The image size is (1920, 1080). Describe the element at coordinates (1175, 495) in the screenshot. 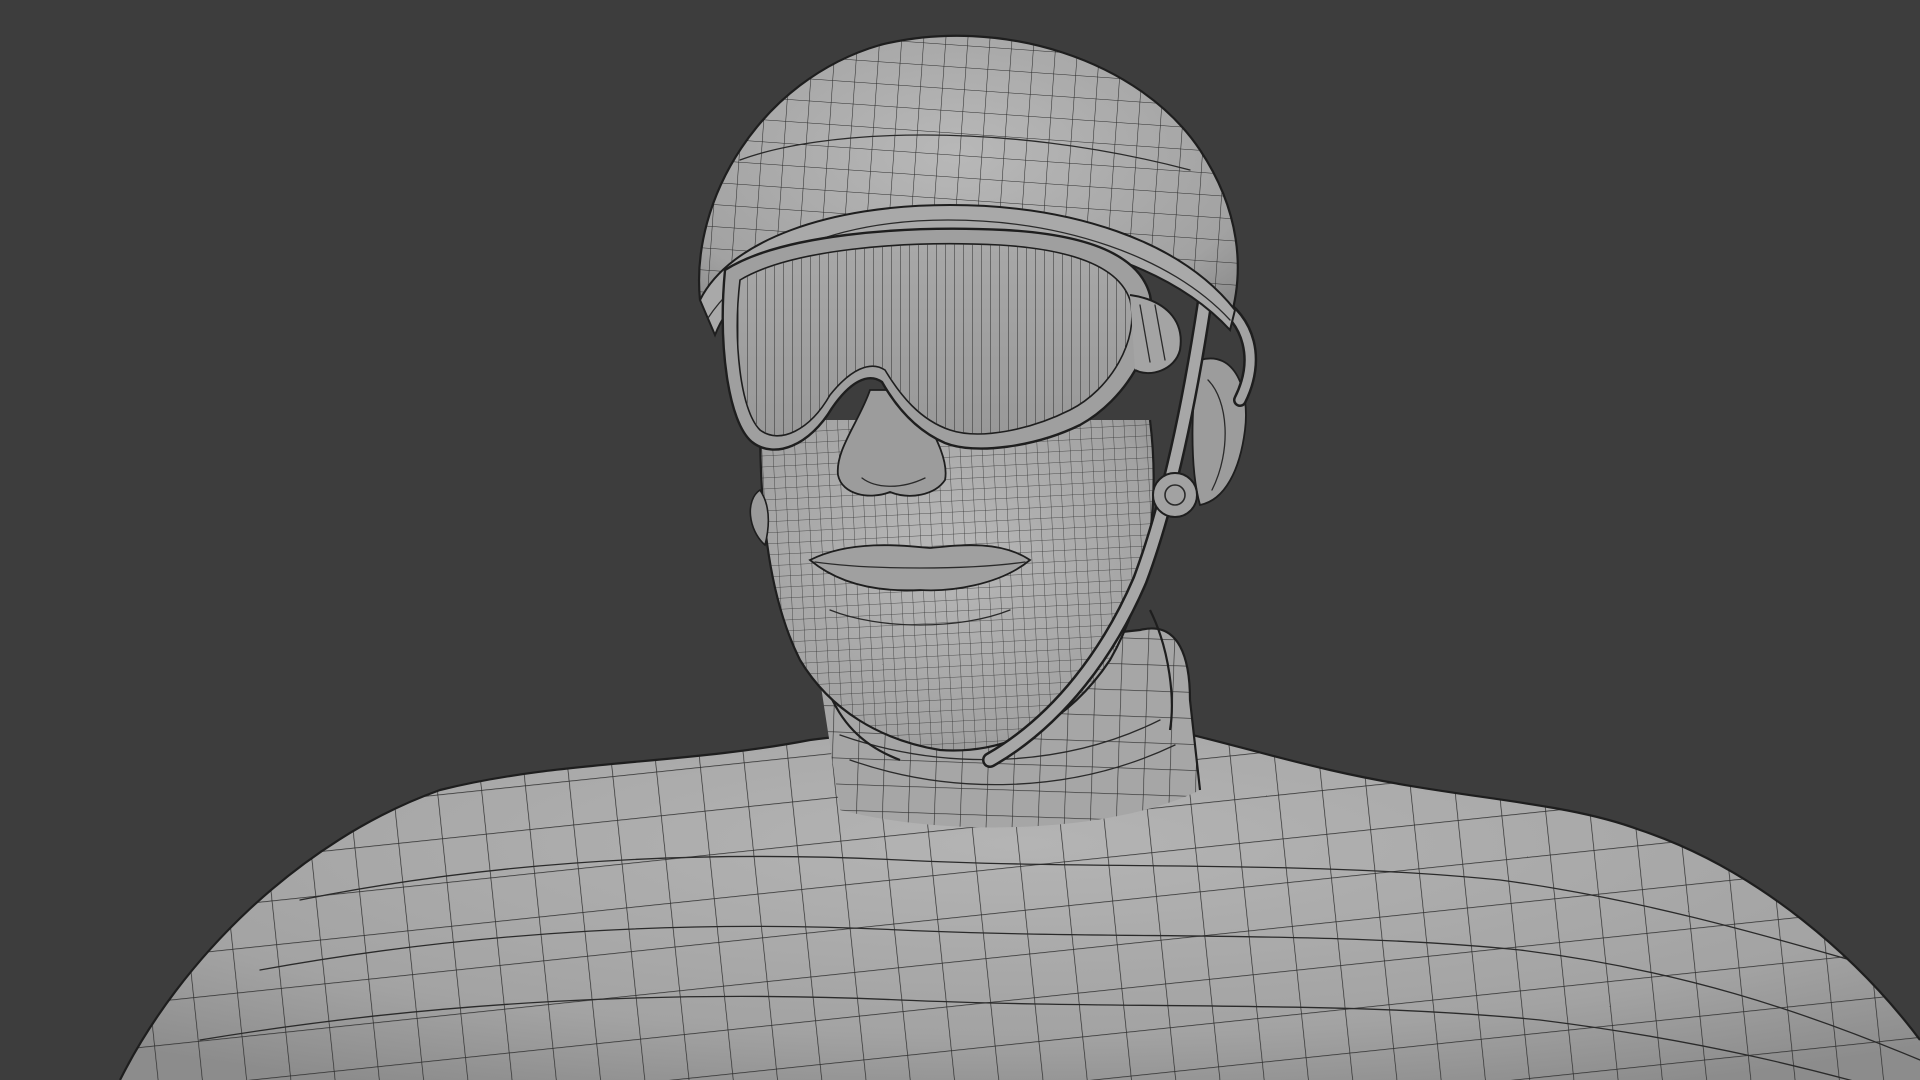

I see `strap-buckle-icon` at that location.